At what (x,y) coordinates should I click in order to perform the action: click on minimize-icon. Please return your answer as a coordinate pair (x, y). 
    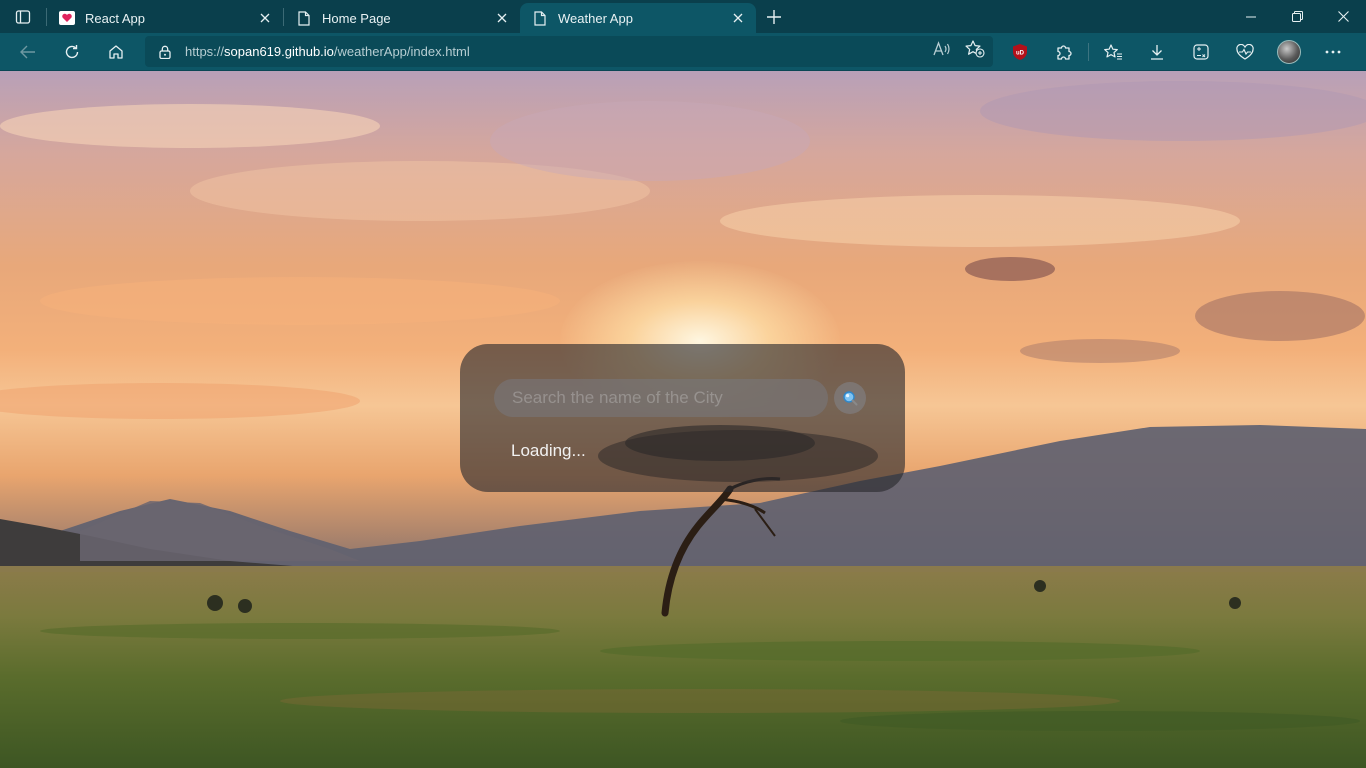
    Looking at the image, I should click on (1251, 16).